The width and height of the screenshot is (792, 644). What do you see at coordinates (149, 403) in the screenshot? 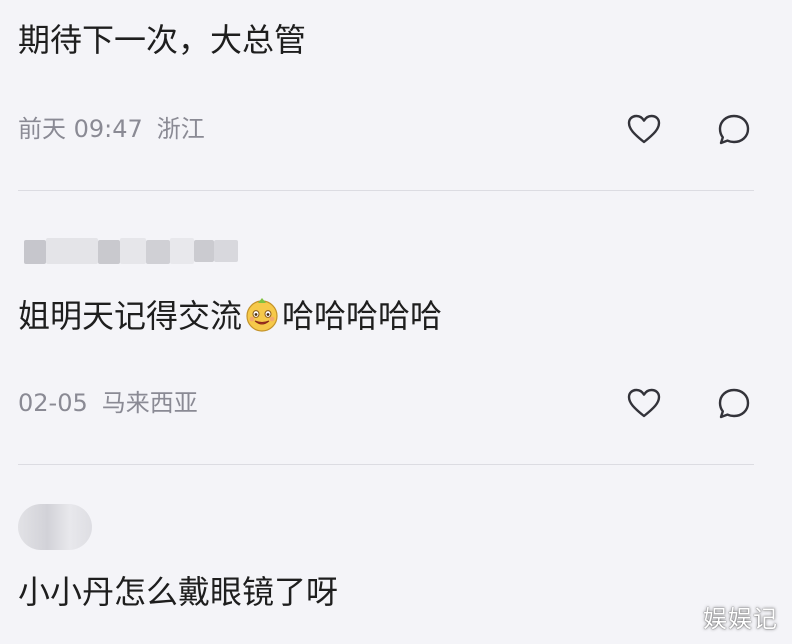
I see `comment-location: 马来西亚` at bounding box center [149, 403].